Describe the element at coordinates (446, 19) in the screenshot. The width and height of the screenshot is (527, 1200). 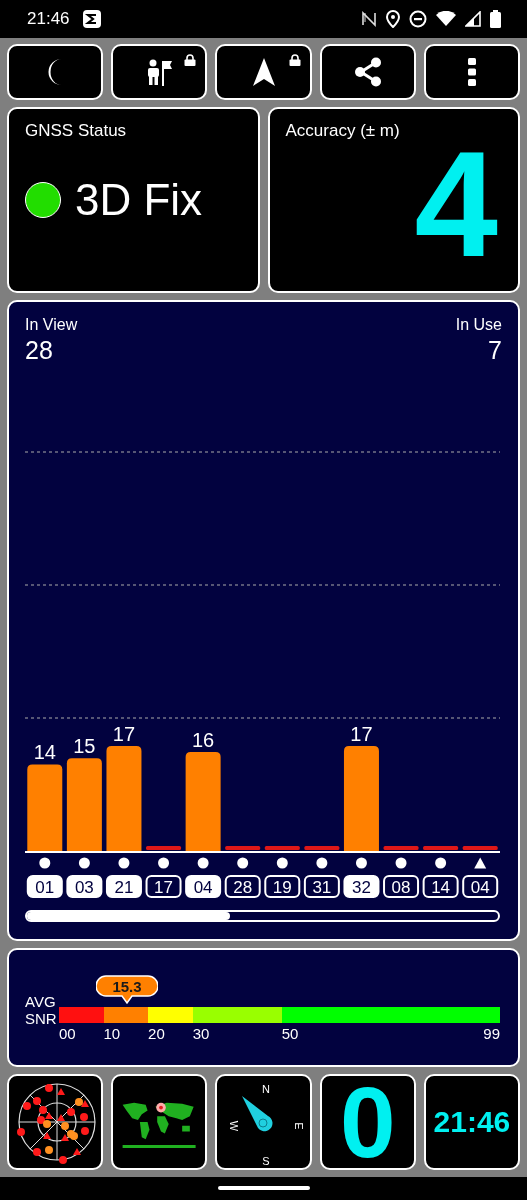
I see `wifi-icon` at that location.